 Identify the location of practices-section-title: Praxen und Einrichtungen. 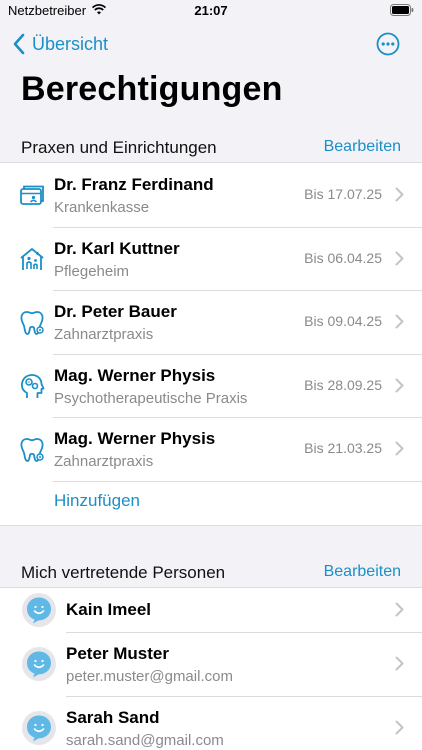
(119, 147).